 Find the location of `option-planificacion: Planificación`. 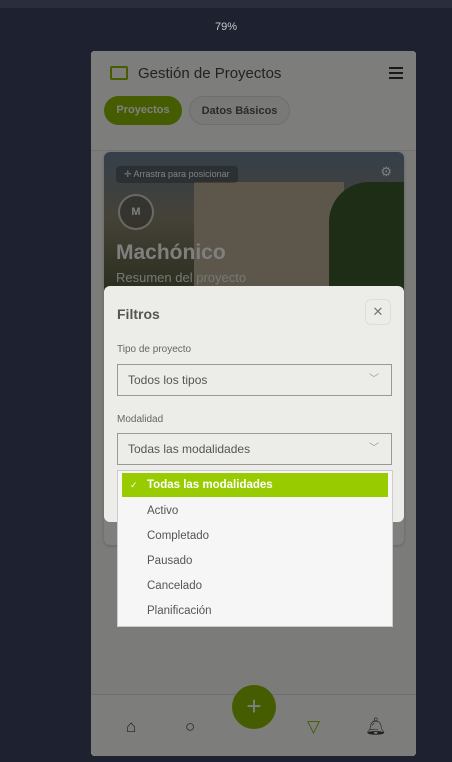

option-planificacion: Planificación is located at coordinates (255, 611).